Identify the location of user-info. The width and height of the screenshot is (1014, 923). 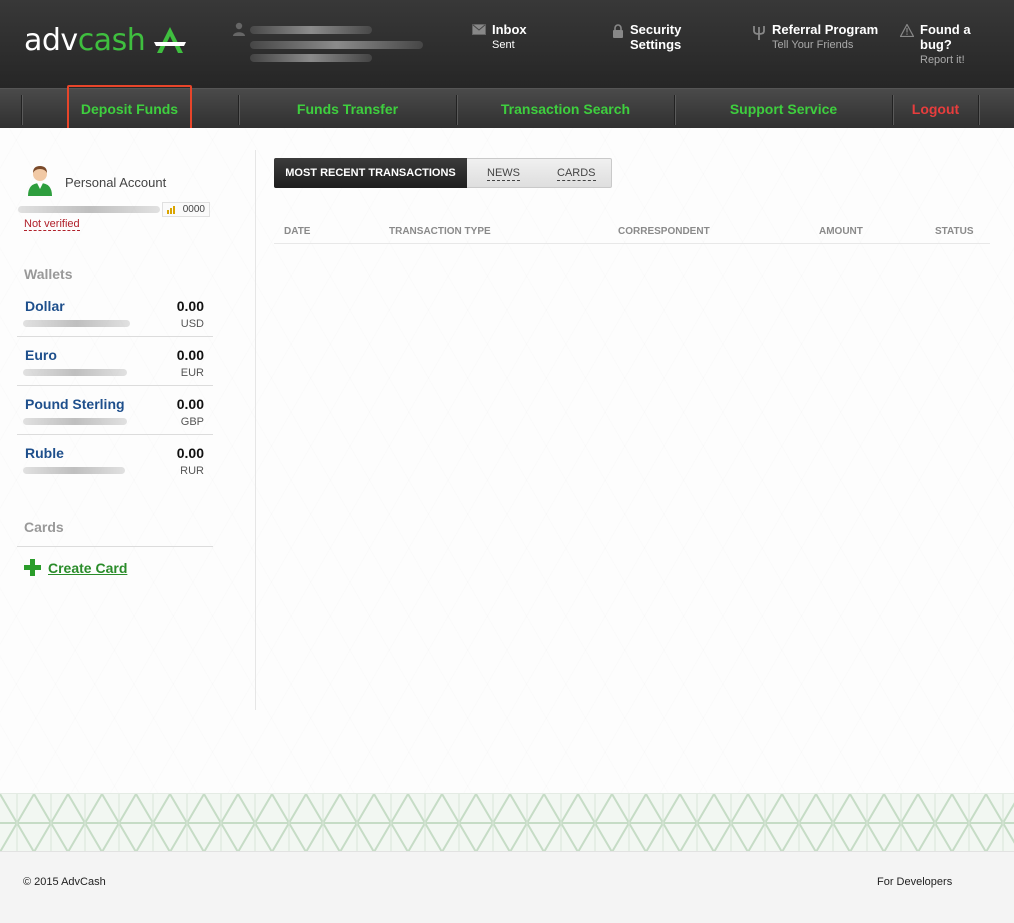
(332, 44).